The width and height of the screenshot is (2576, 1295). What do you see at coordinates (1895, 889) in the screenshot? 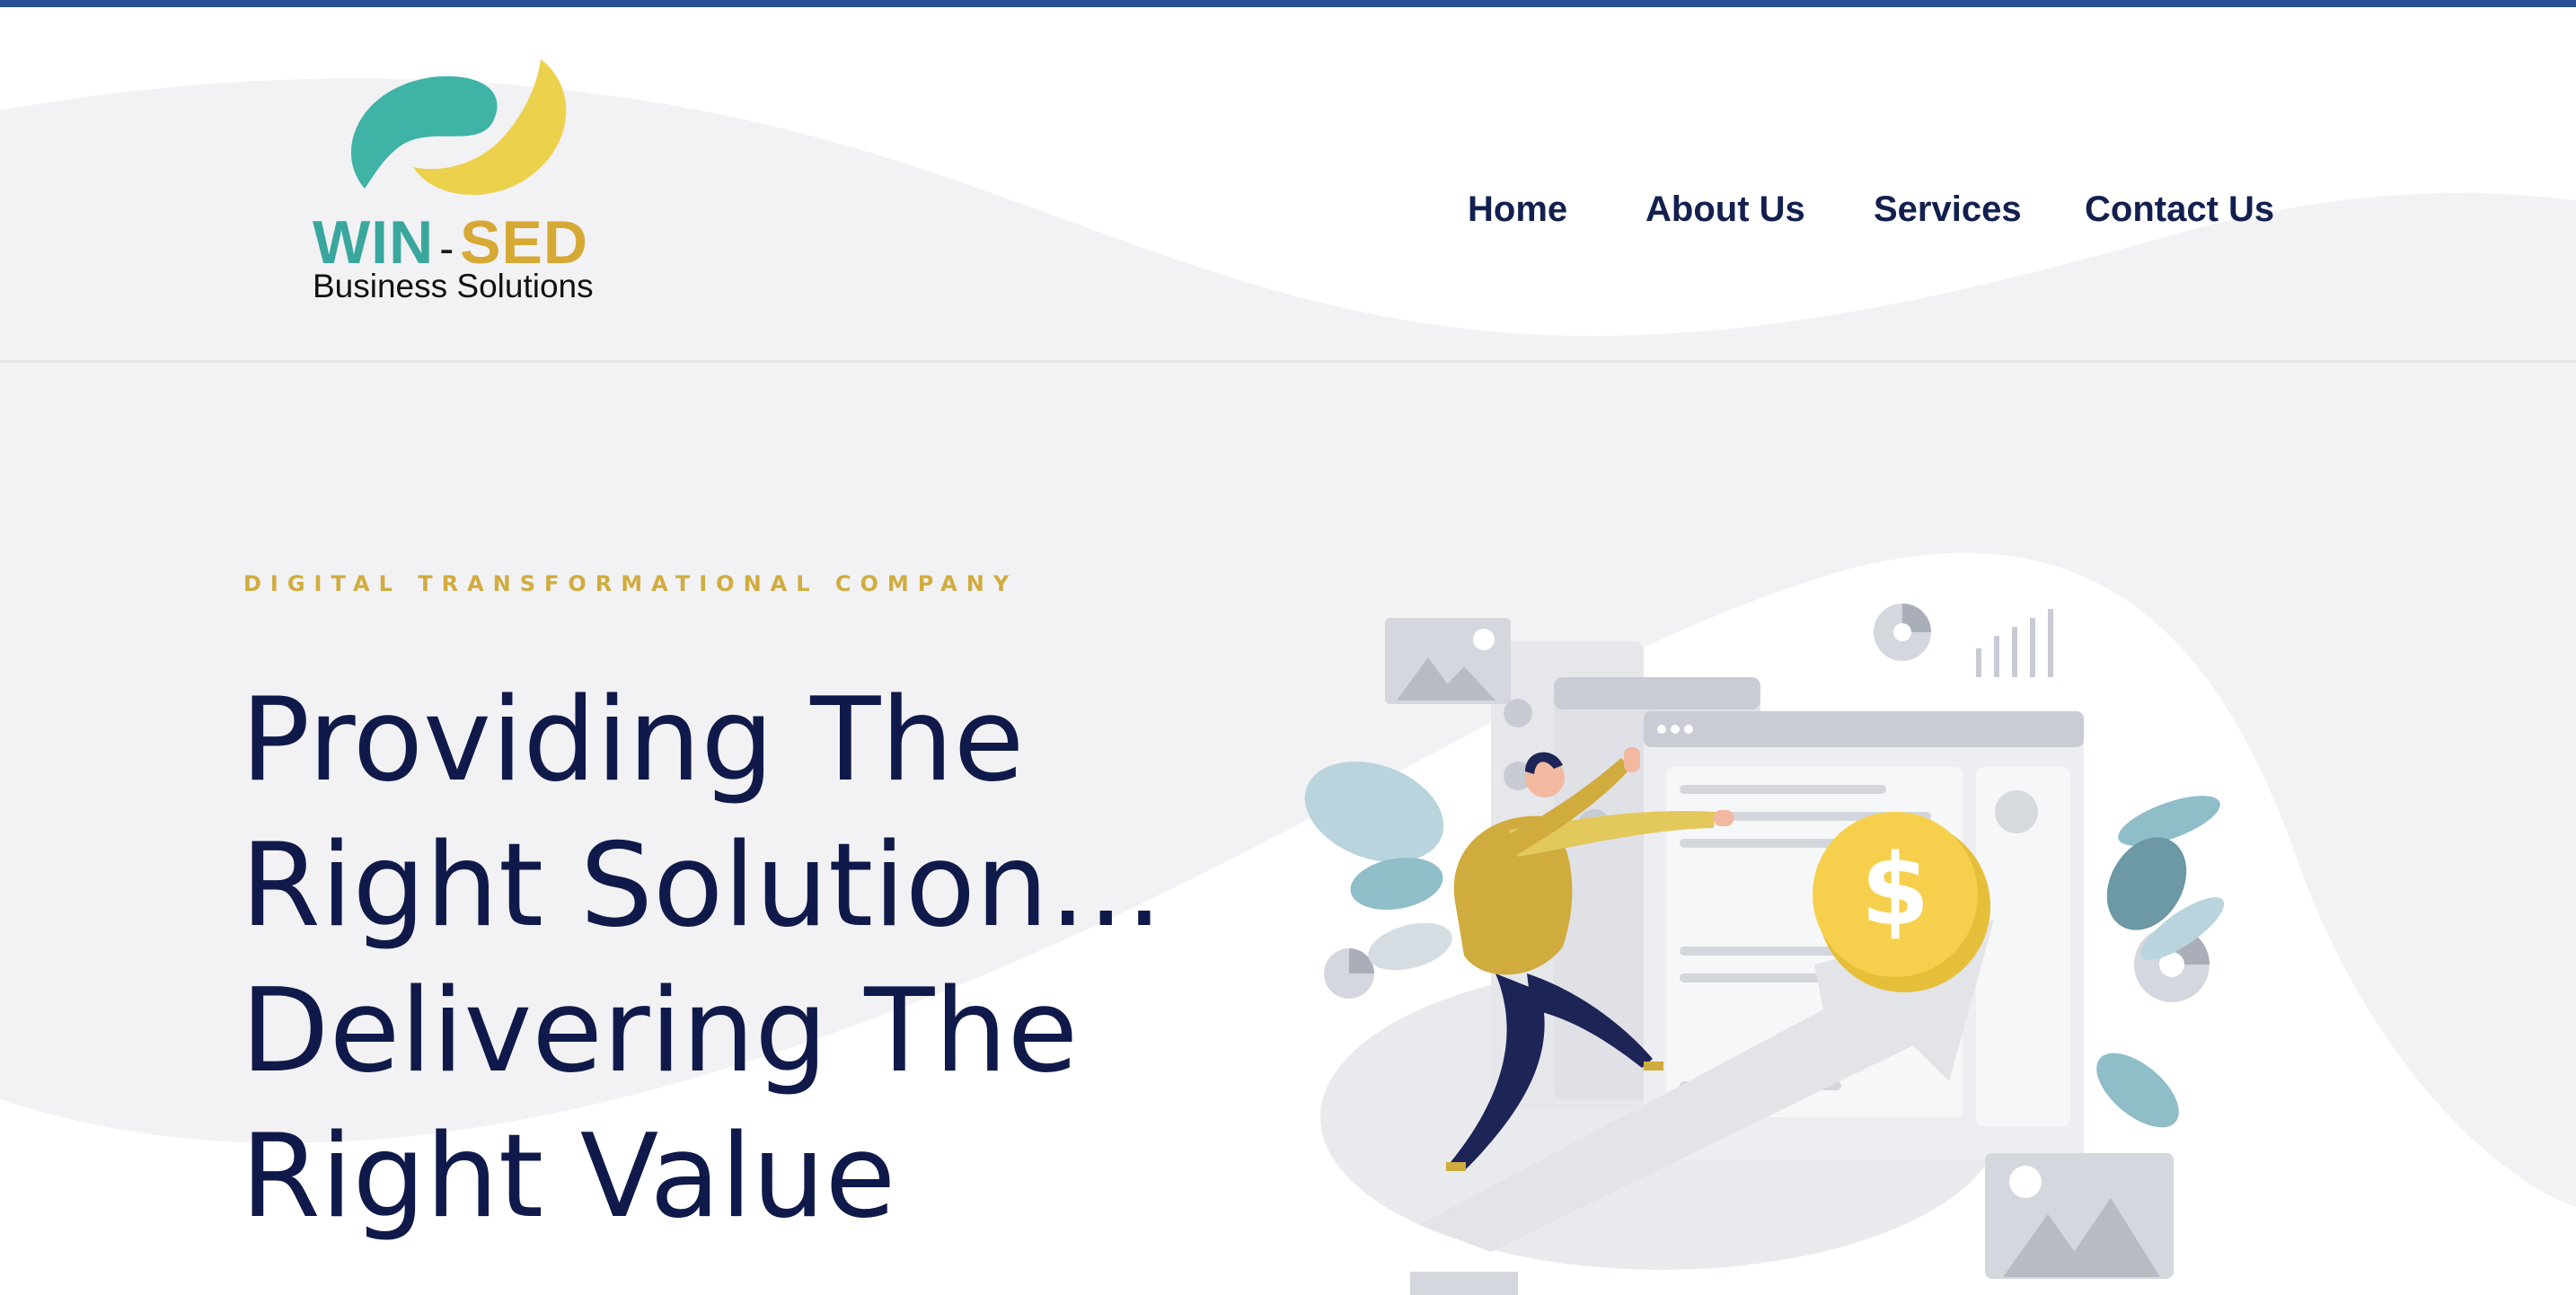
I see `coin-symbol: $` at bounding box center [1895, 889].